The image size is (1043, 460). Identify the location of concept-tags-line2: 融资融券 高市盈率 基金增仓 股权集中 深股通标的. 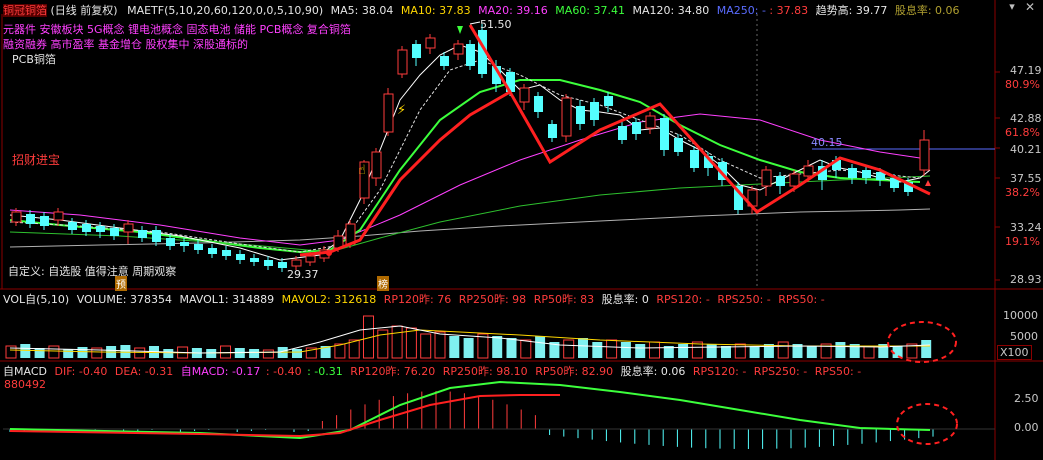
(125, 44).